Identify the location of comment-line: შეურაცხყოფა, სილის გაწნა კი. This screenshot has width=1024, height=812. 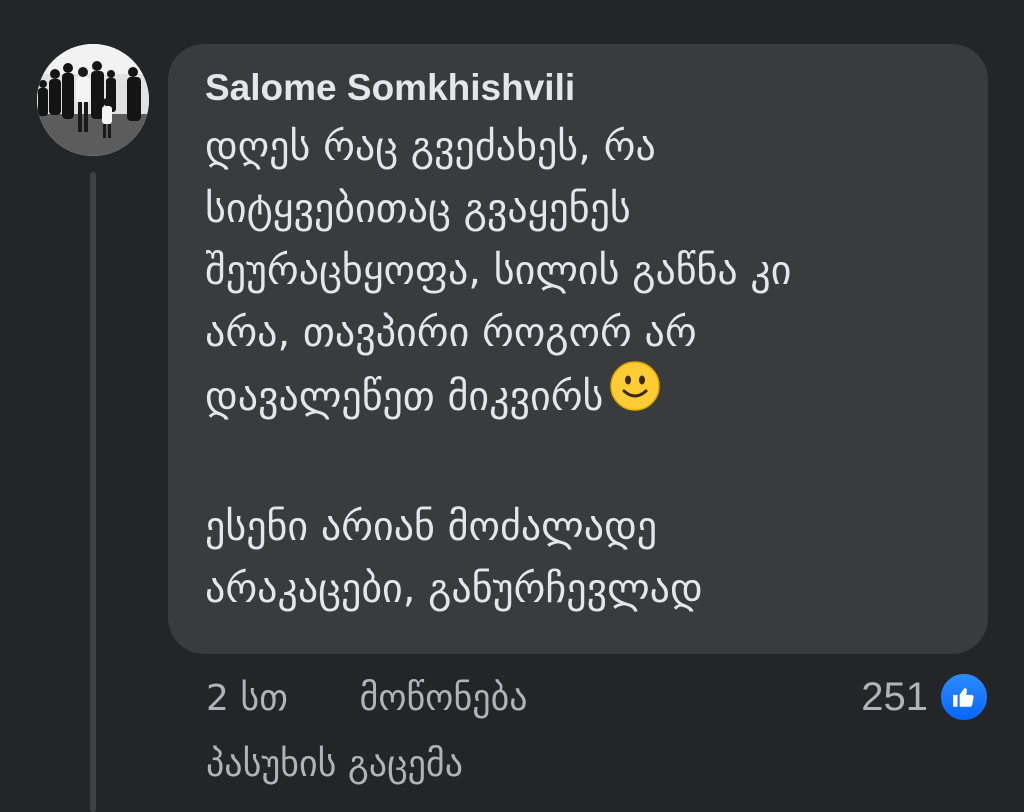
(498, 271).